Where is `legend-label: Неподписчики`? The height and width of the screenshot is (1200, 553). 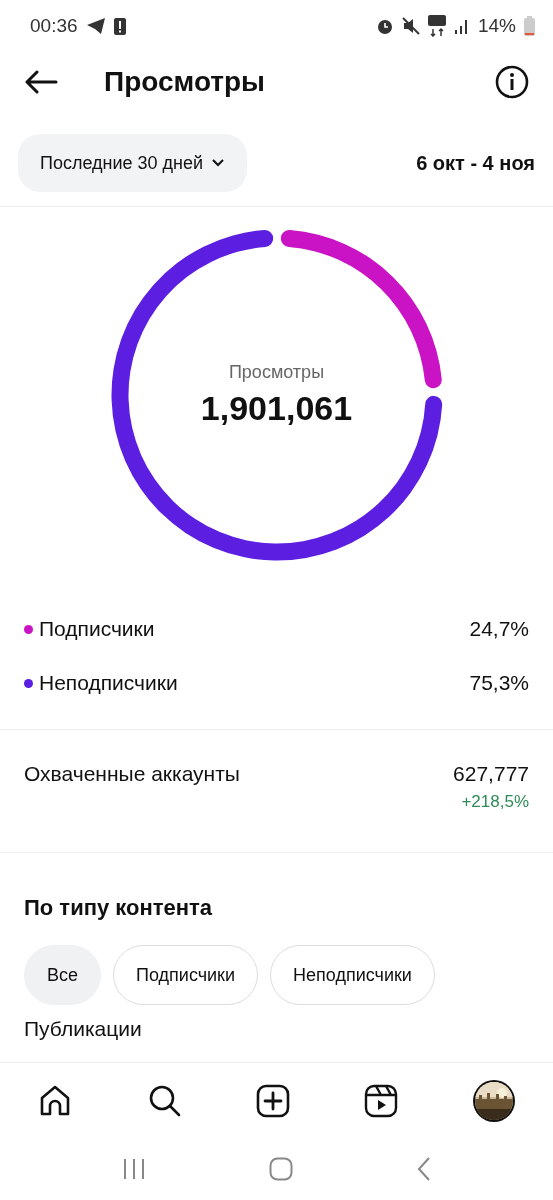
legend-label: Неподписчики is located at coordinates (108, 683).